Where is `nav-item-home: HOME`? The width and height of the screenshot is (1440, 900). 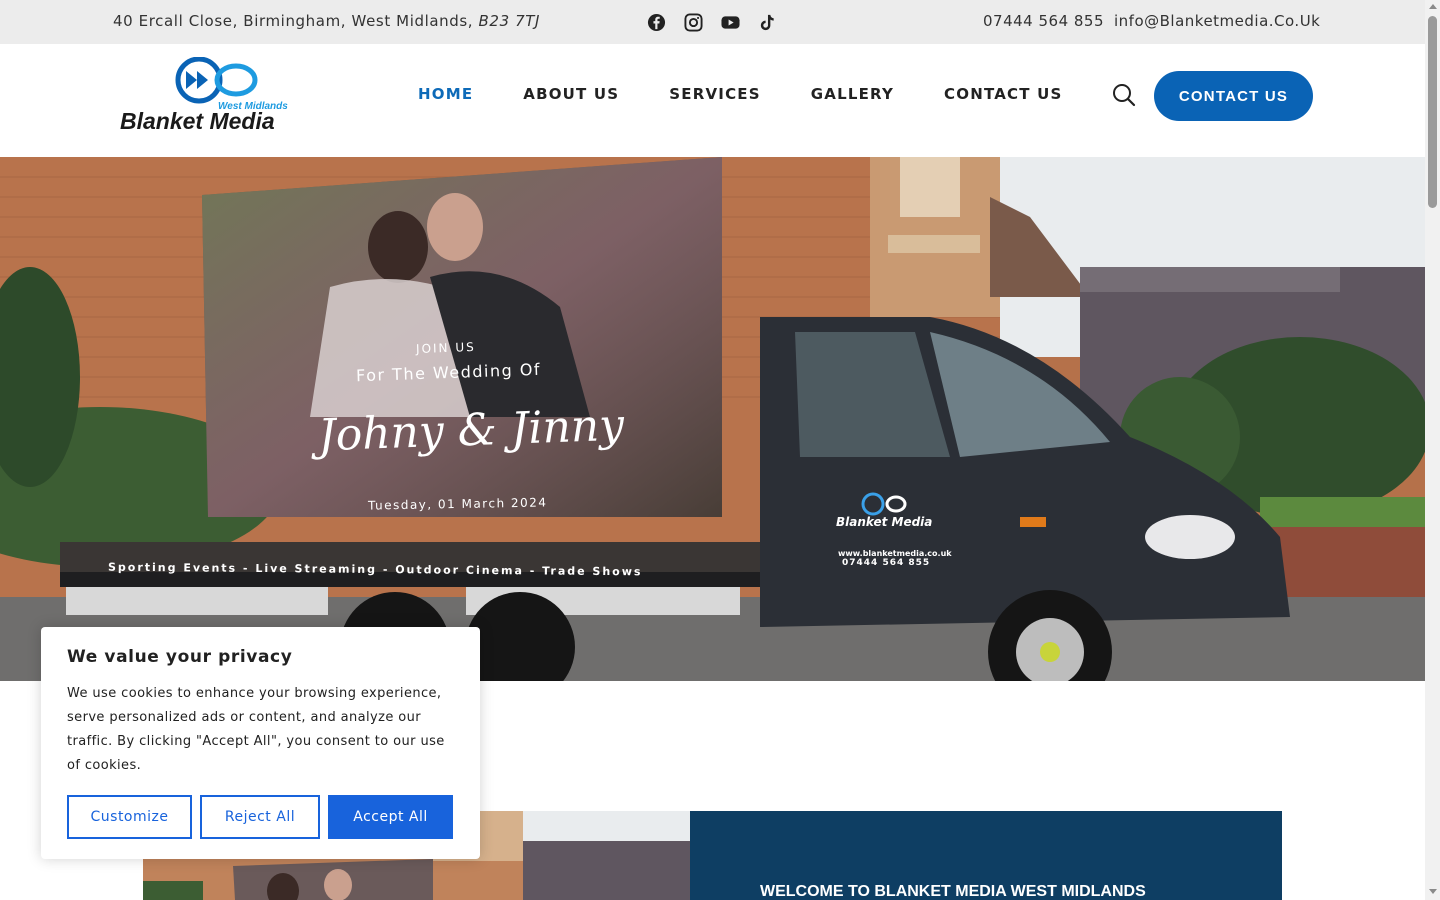 nav-item-home: HOME is located at coordinates (445, 94).